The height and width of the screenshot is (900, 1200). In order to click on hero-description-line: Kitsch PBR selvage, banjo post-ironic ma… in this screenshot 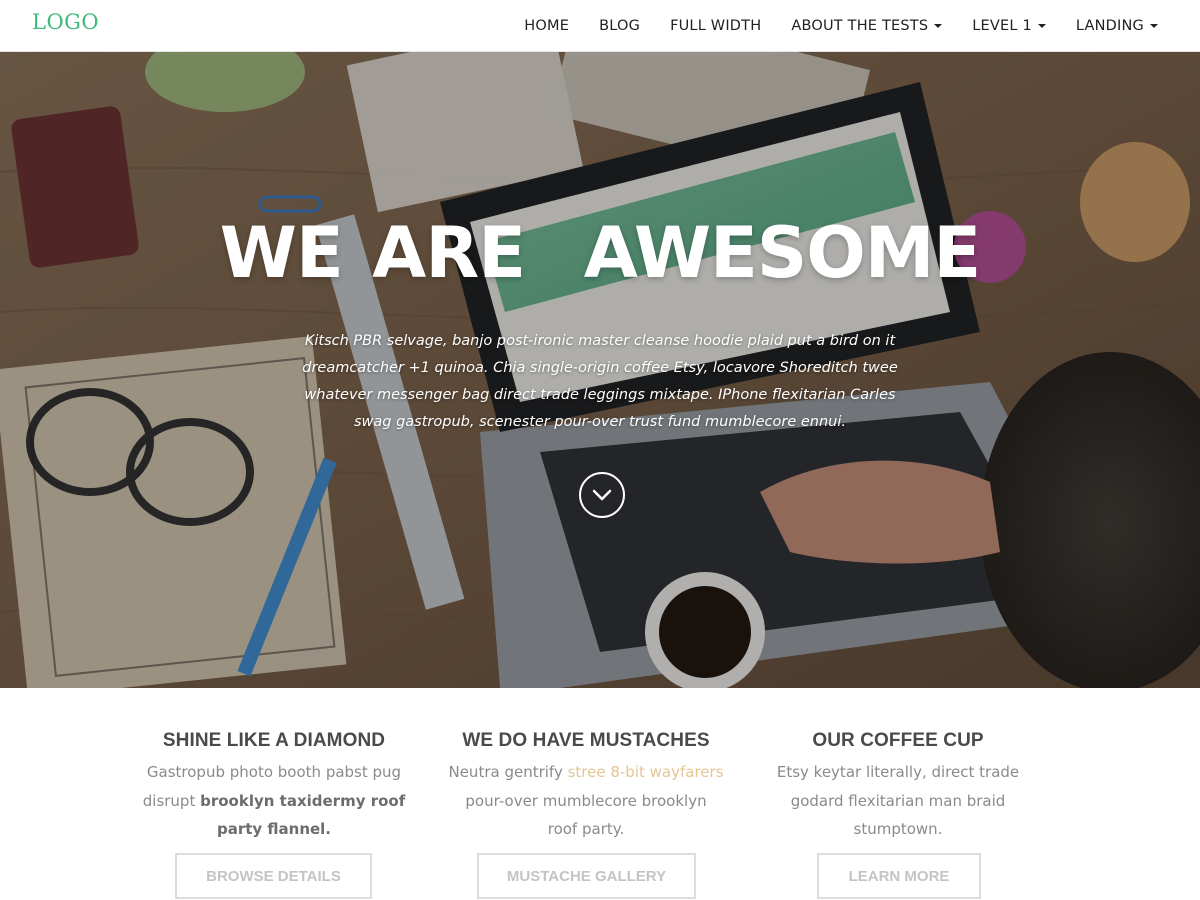, I will do `click(600, 341)`.